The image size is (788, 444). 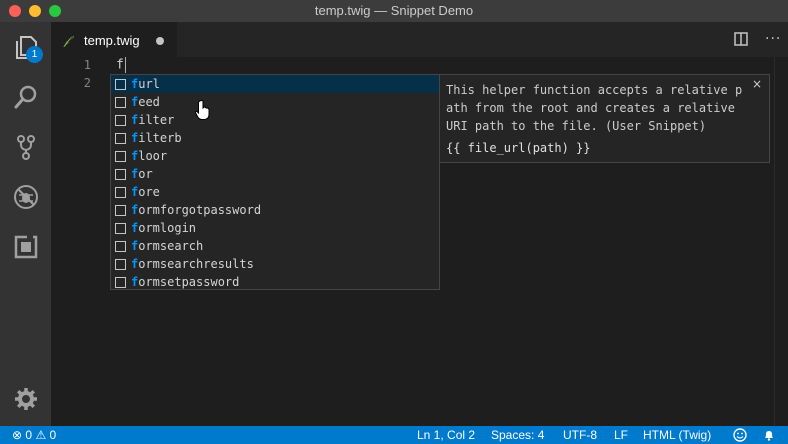 What do you see at coordinates (87, 83) in the screenshot?
I see `line-number: 2` at bounding box center [87, 83].